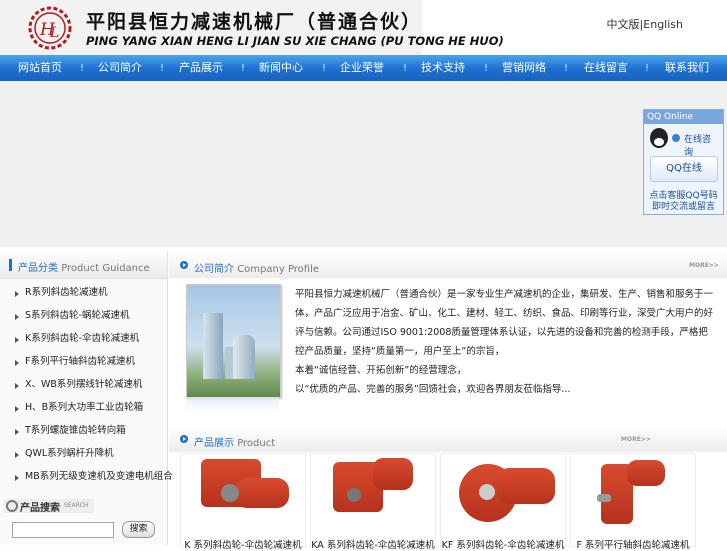 The height and width of the screenshot is (551, 727). I want to click on search-input, so click(63, 530).